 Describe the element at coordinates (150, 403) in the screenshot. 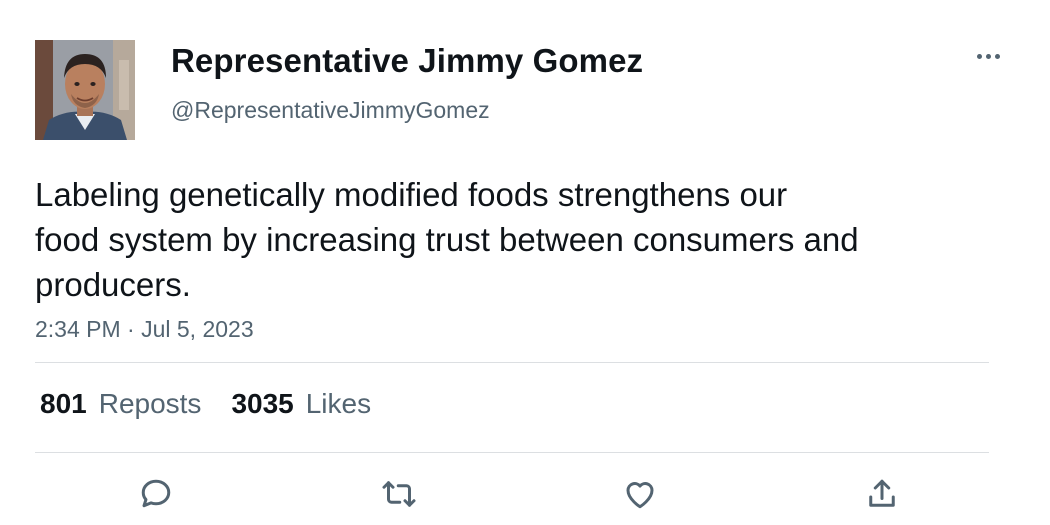

I see `reposts-label: Reposts` at that location.